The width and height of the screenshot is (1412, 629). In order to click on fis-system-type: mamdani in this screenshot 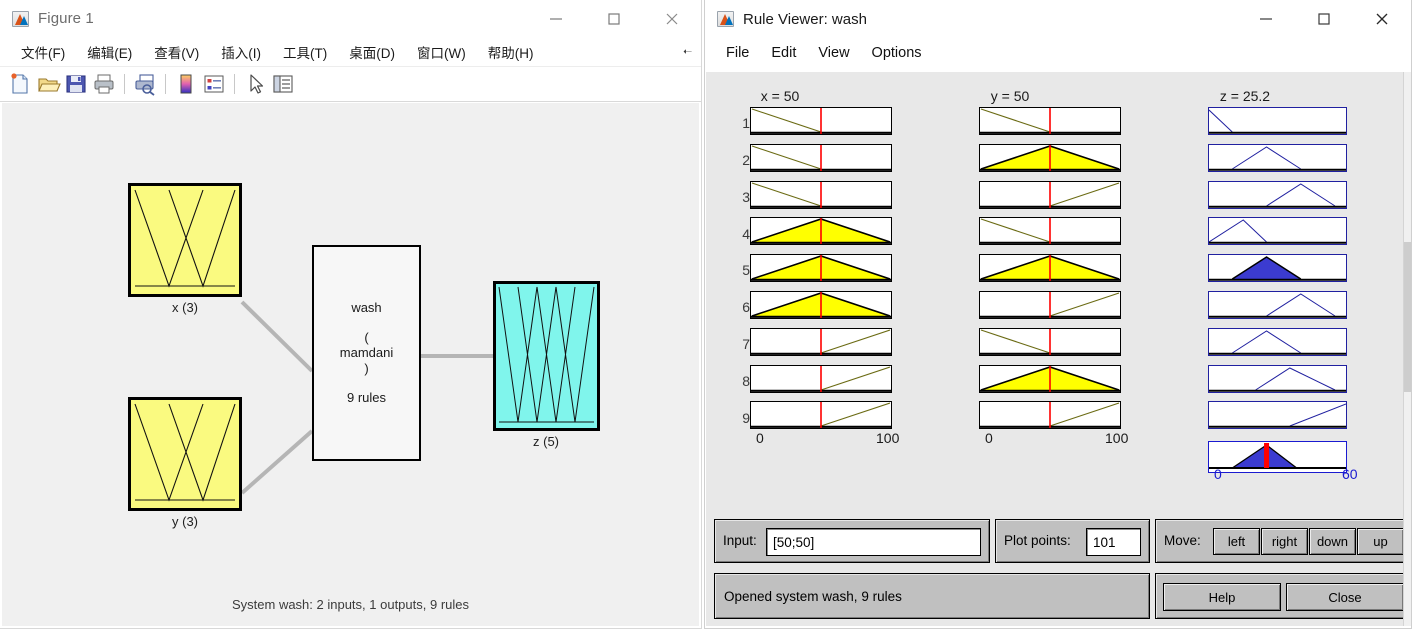, I will do `click(366, 353)`.